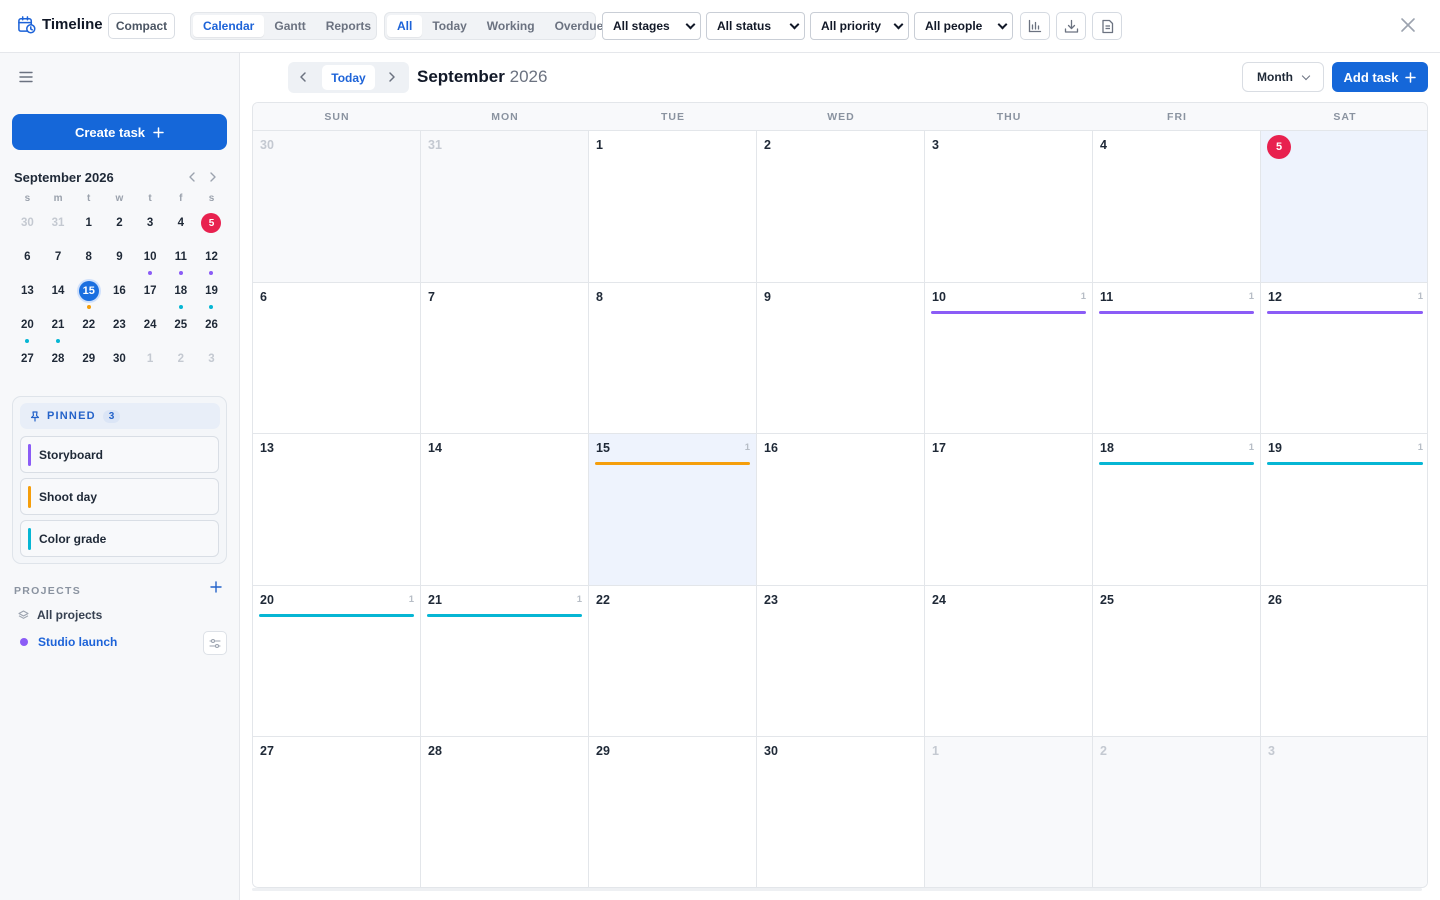  I want to click on calendar-day-cell: 24, so click(1009, 661).